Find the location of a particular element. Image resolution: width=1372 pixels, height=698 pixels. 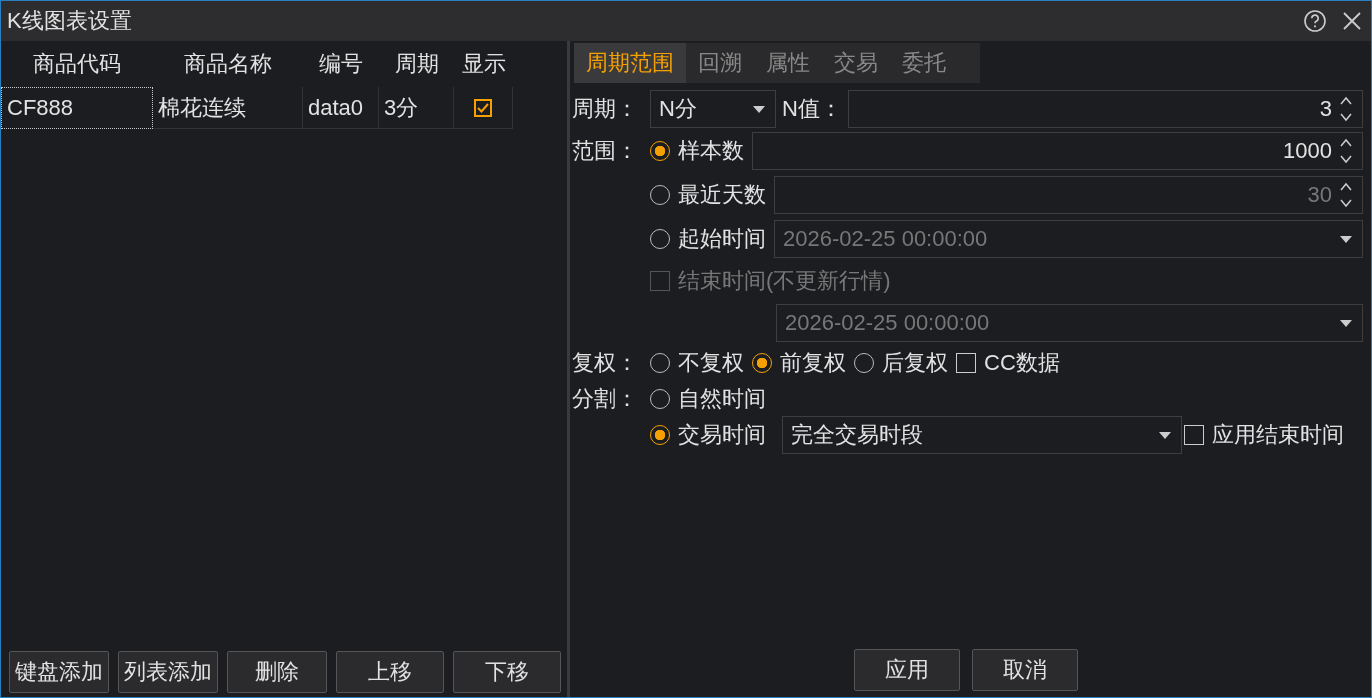

toolbar-button: 删除 is located at coordinates (277, 672).